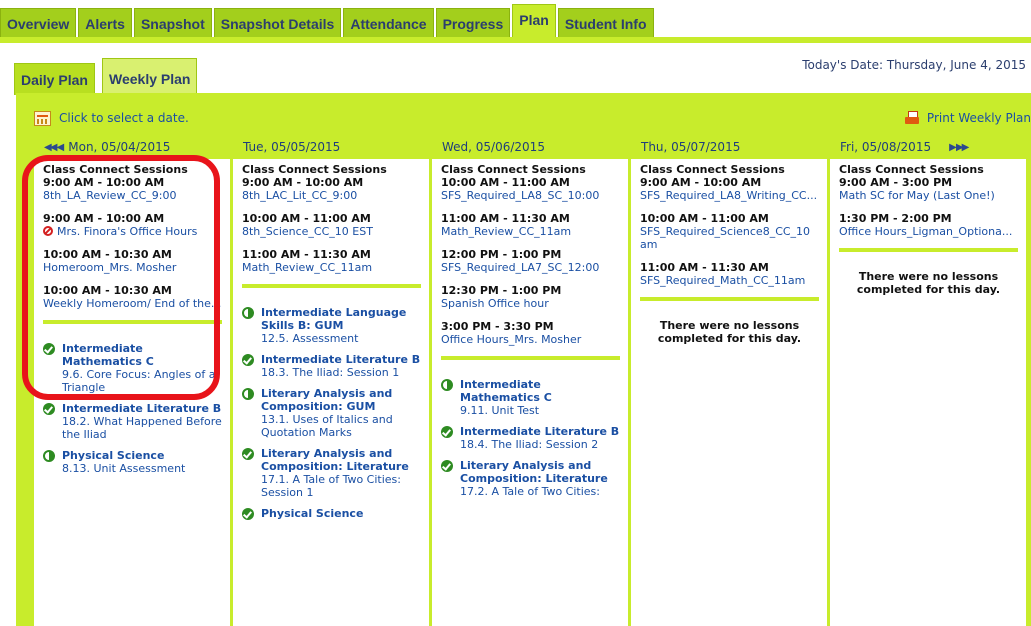 The height and width of the screenshot is (626, 1031). I want to click on print-weekly-plan-link: Print Weekly Plan, so click(967, 118).